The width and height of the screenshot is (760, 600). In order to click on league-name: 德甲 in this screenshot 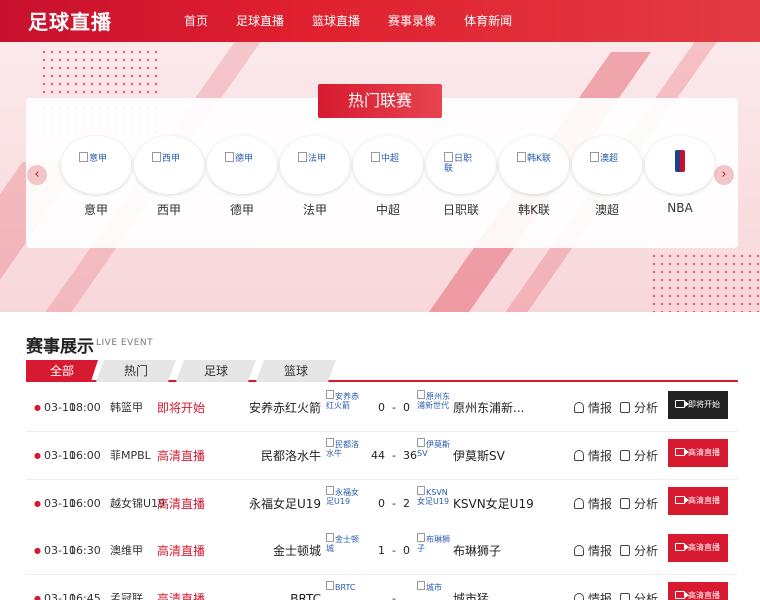, I will do `click(241, 210)`.